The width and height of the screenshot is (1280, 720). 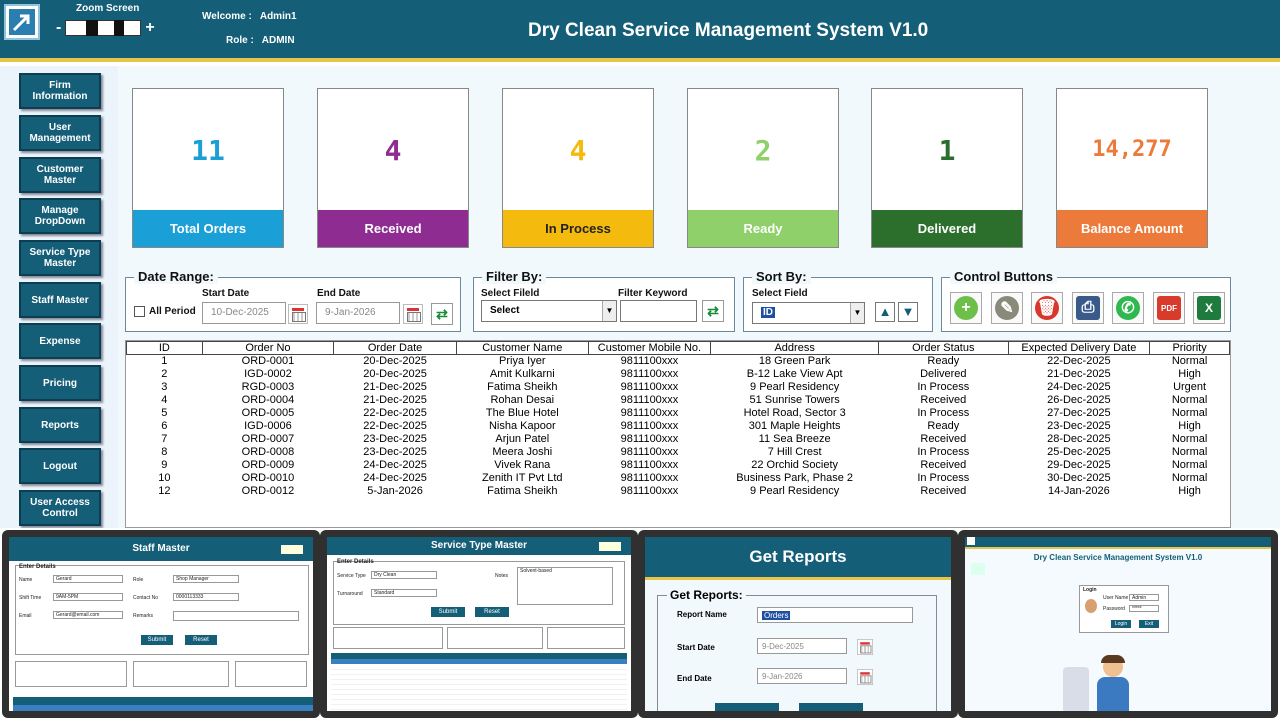 I want to click on end-date-label: End Date, so click(x=339, y=293).